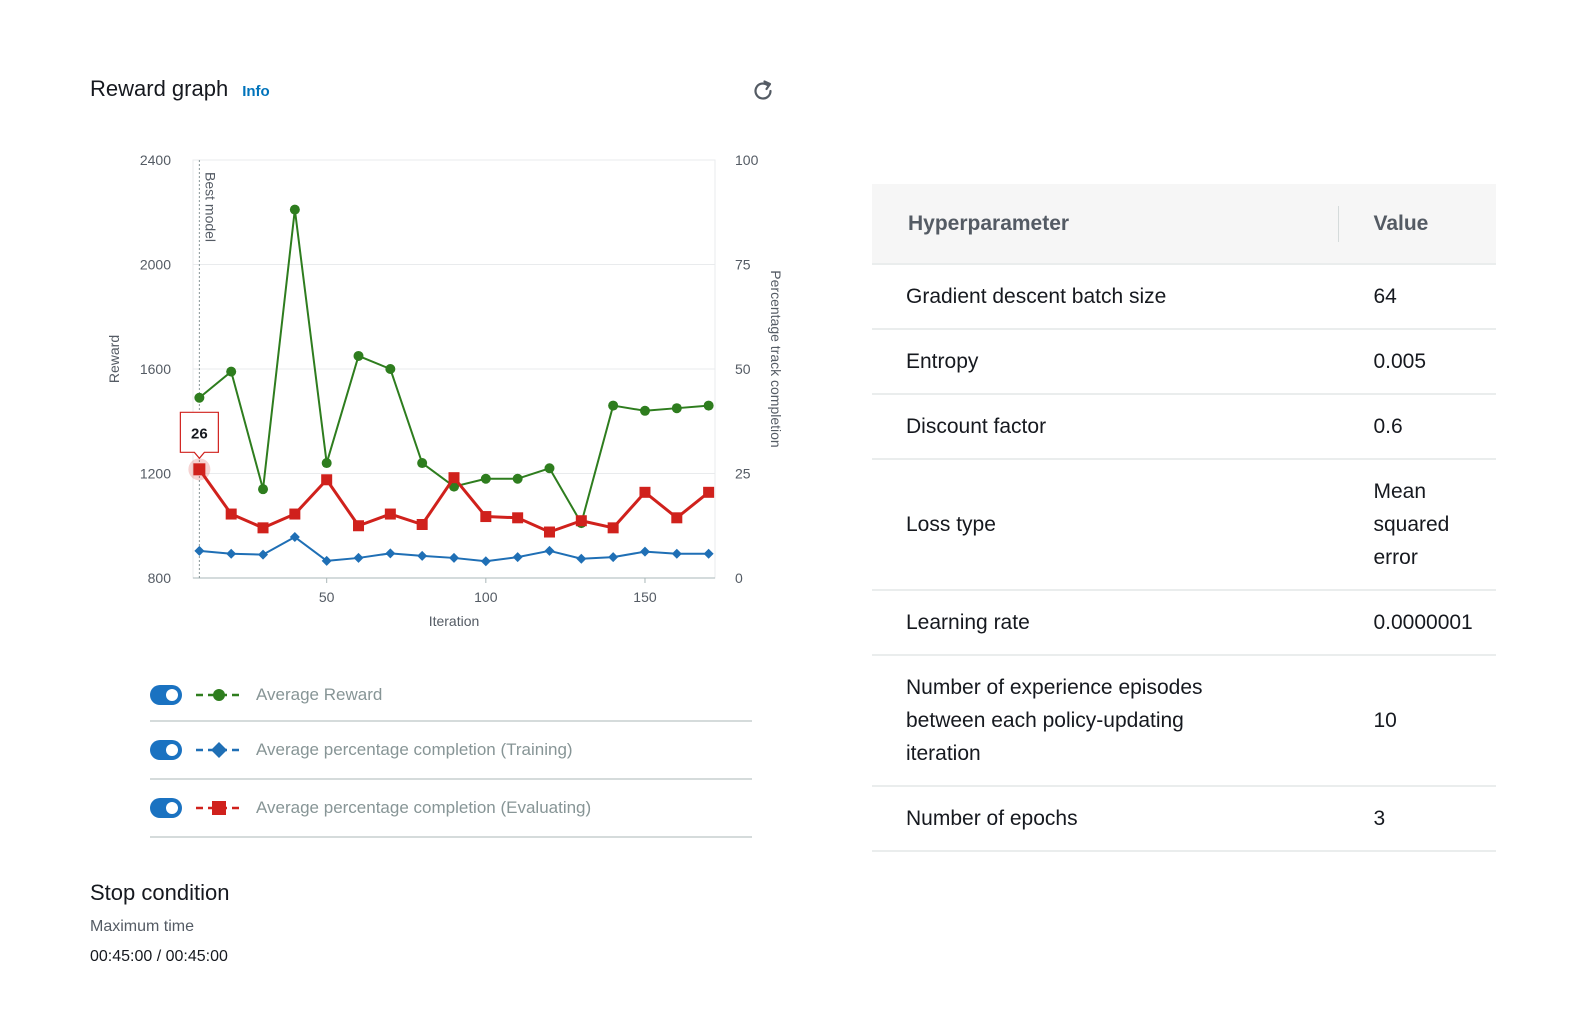 The image size is (1596, 1024). I want to click on y2-tick-label: 0, so click(739, 578).